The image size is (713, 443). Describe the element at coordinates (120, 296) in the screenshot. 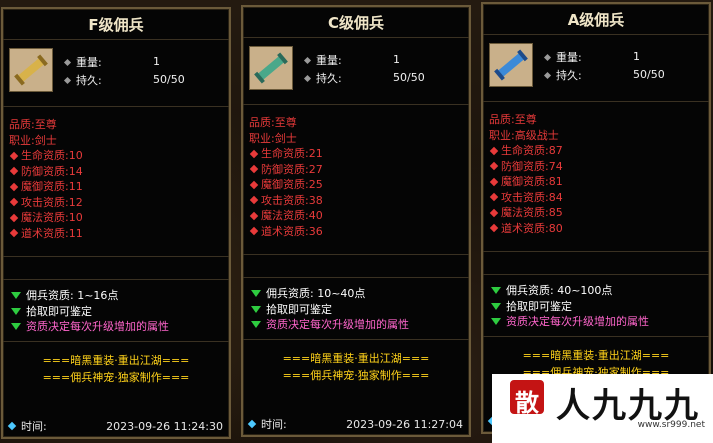

I see `bonus-line: 佣兵资质: 1~16点` at that location.